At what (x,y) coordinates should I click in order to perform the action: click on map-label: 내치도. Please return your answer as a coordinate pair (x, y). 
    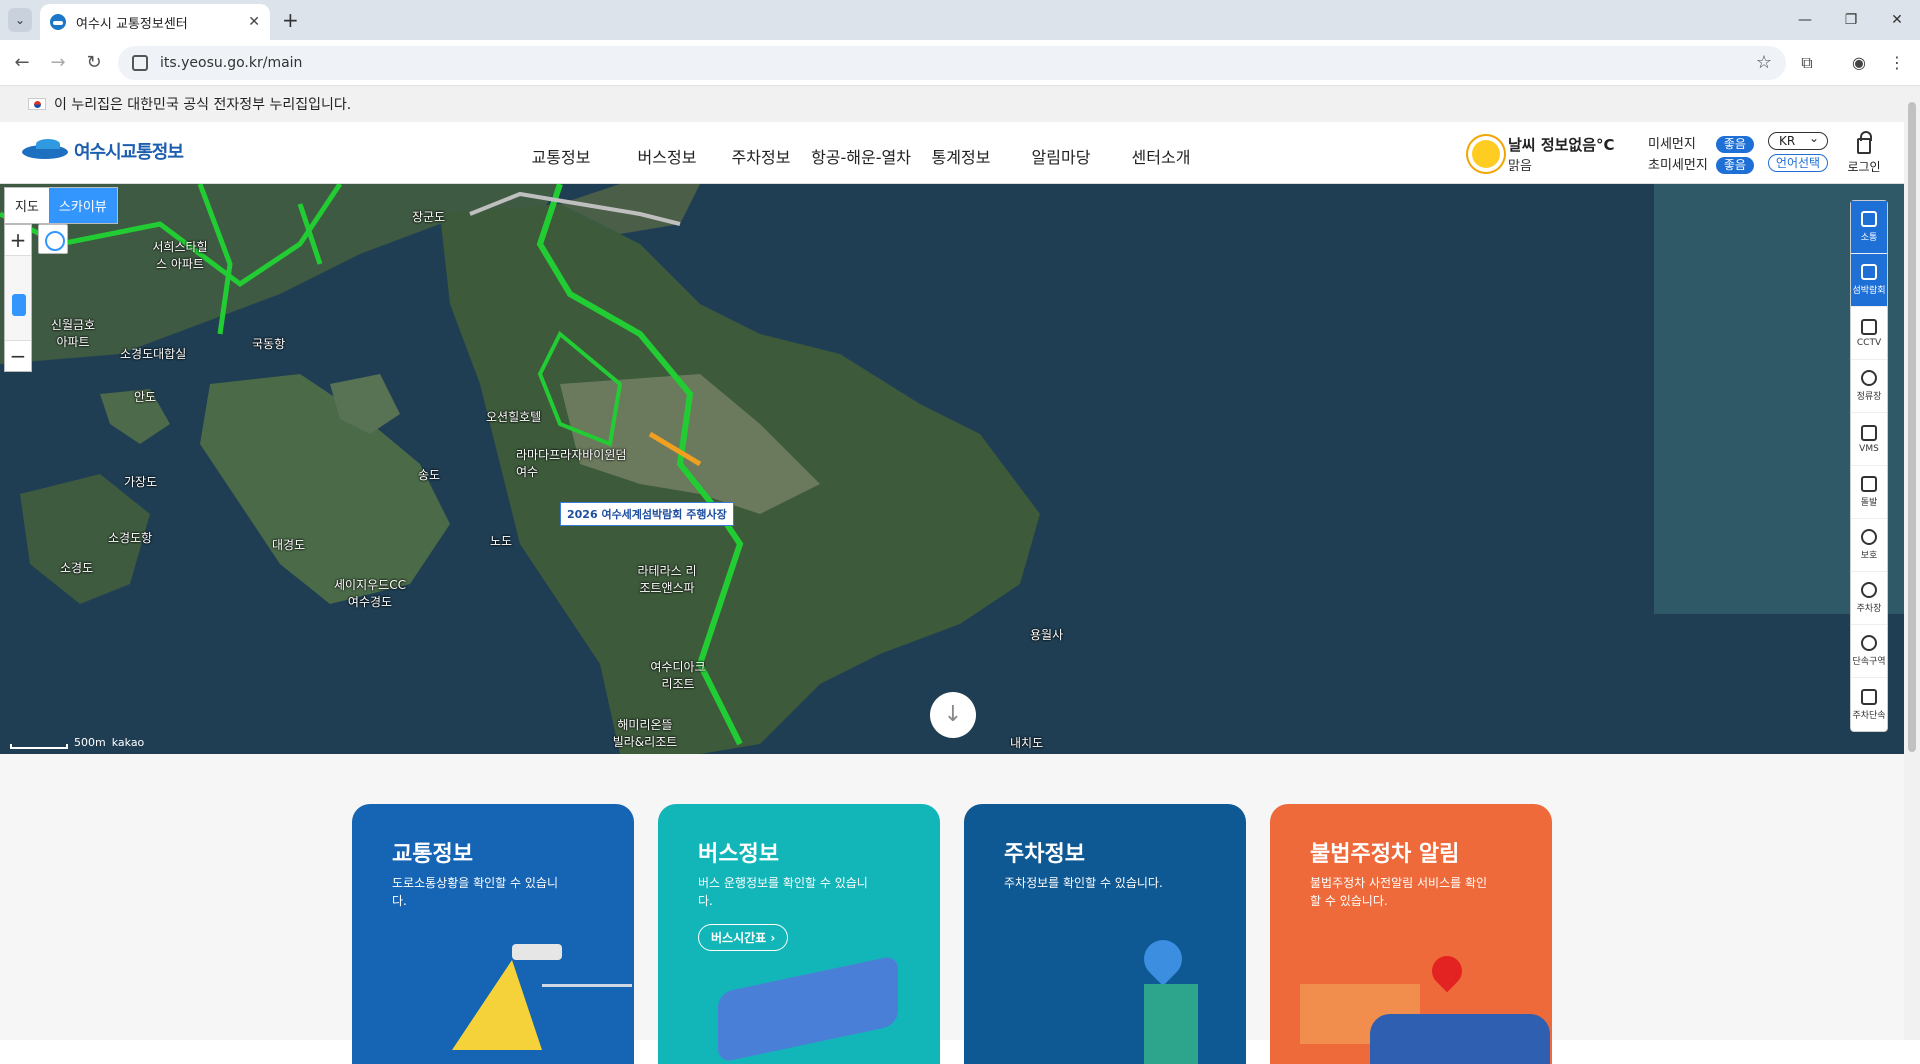
    Looking at the image, I should click on (1027, 743).